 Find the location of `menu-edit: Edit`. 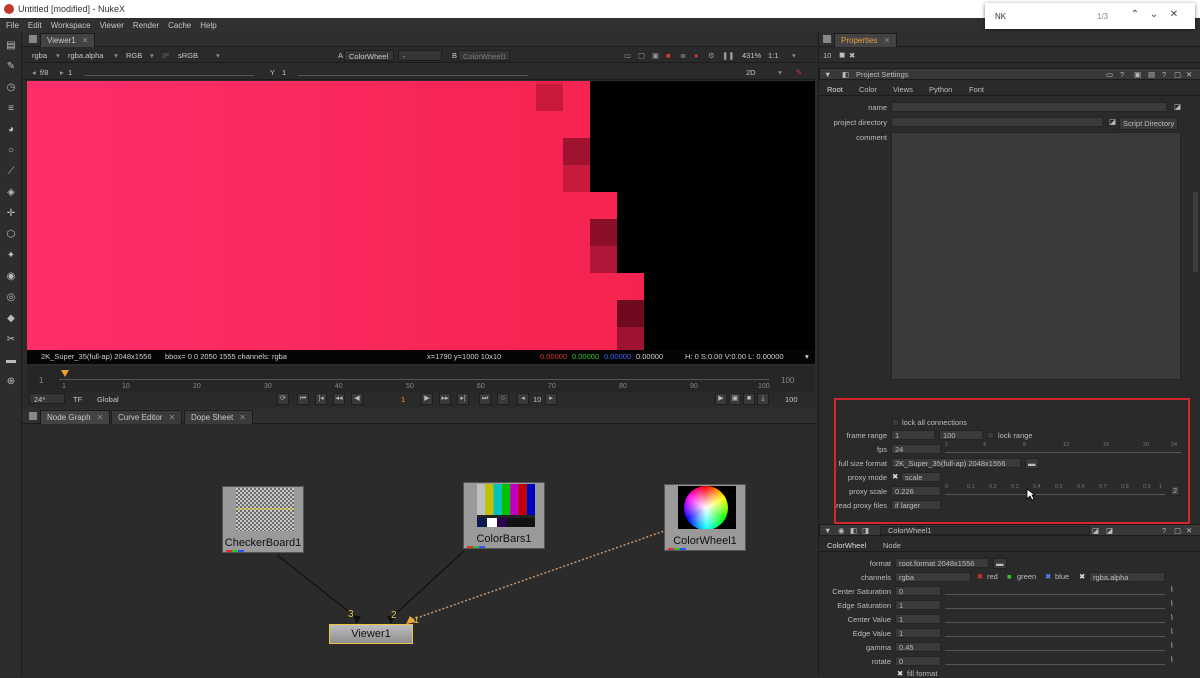

menu-edit: Edit is located at coordinates (35, 25).